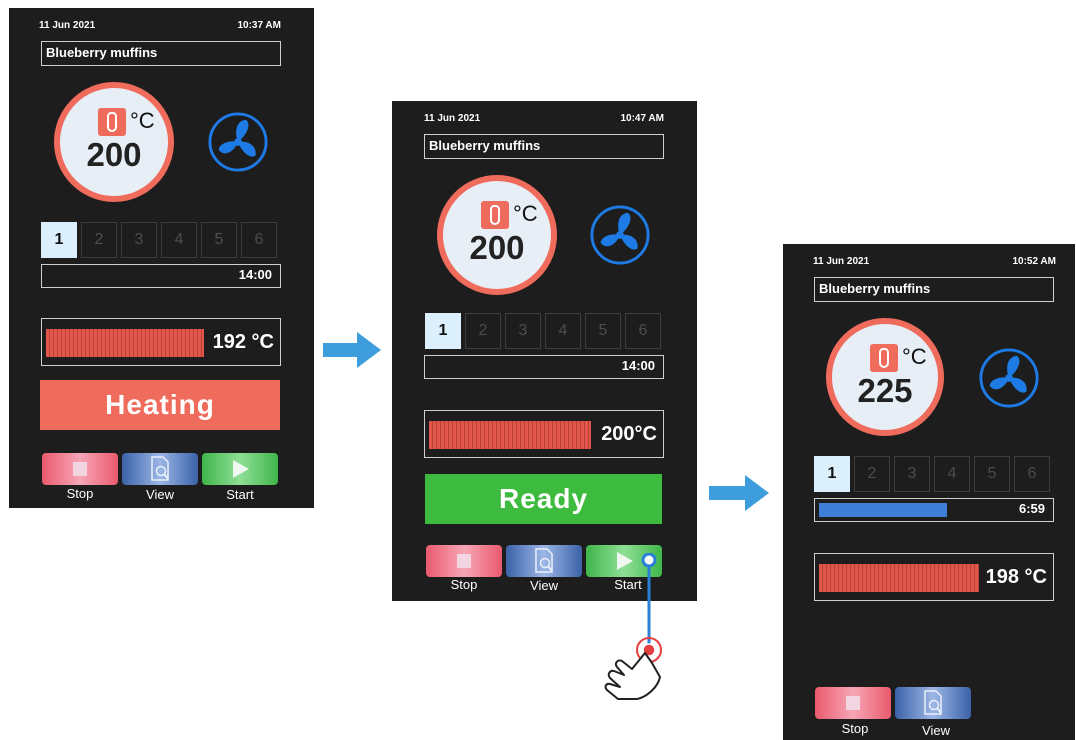 The width and height of the screenshot is (1076, 740). I want to click on temperature-setpoint-dial: °C 225, so click(885, 377).